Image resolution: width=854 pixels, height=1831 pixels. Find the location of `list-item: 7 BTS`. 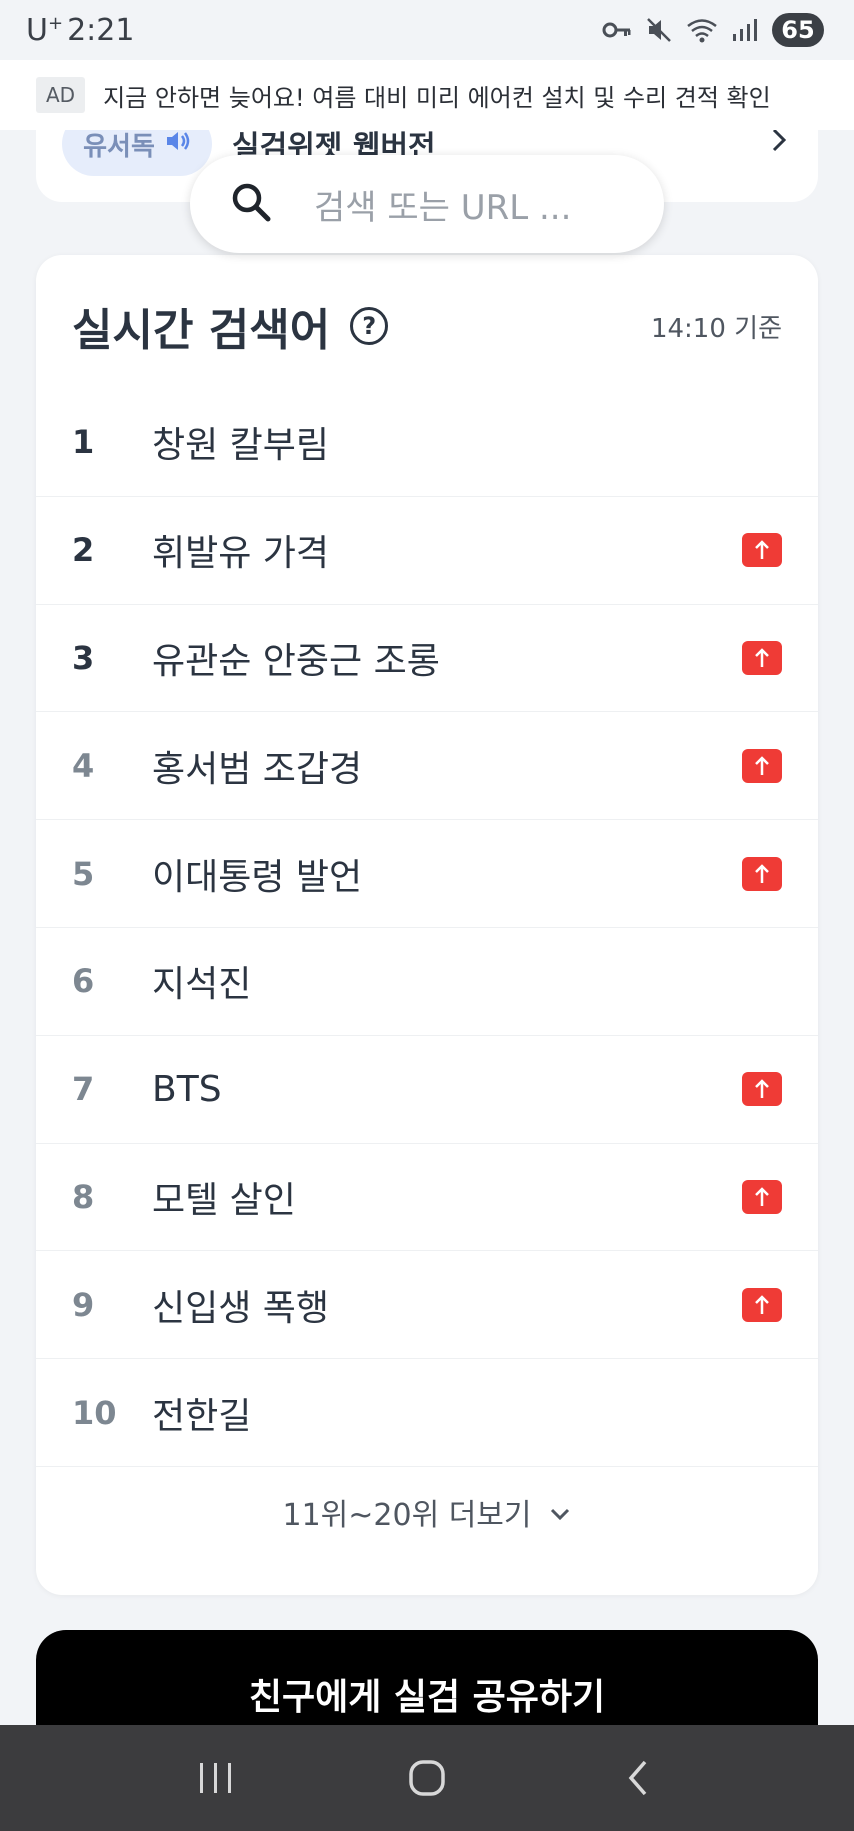

list-item: 7 BTS is located at coordinates (427, 1090).